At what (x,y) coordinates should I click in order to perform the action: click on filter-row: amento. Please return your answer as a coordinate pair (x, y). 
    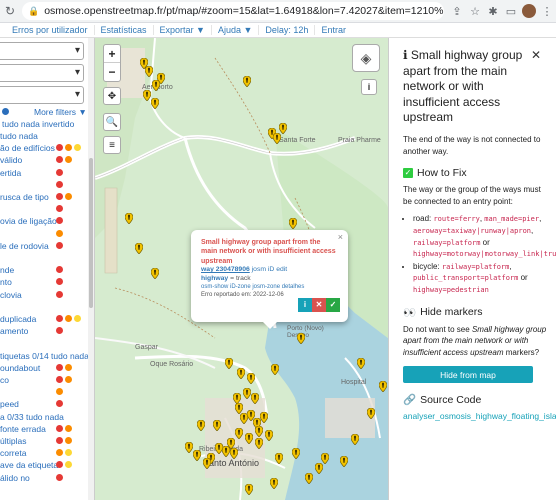
    Looking at the image, I should click on (44, 331).